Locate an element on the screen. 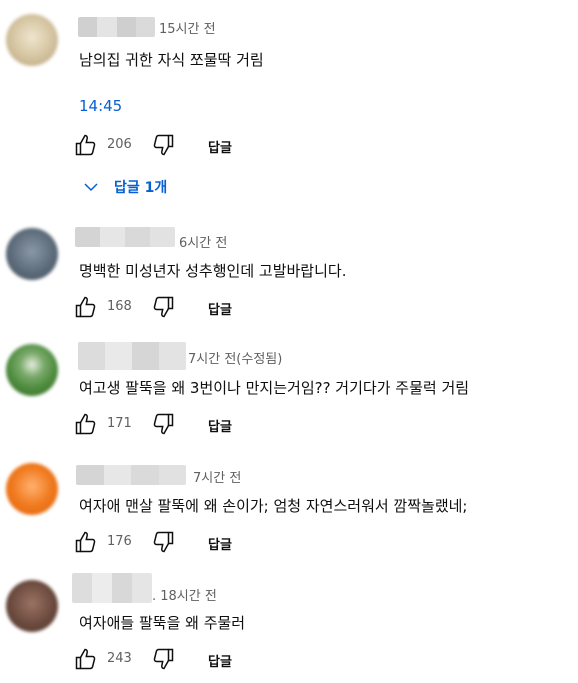 Image resolution: width=578 pixels, height=683 pixels. view-replies-button: 답글 1개 is located at coordinates (124, 187).